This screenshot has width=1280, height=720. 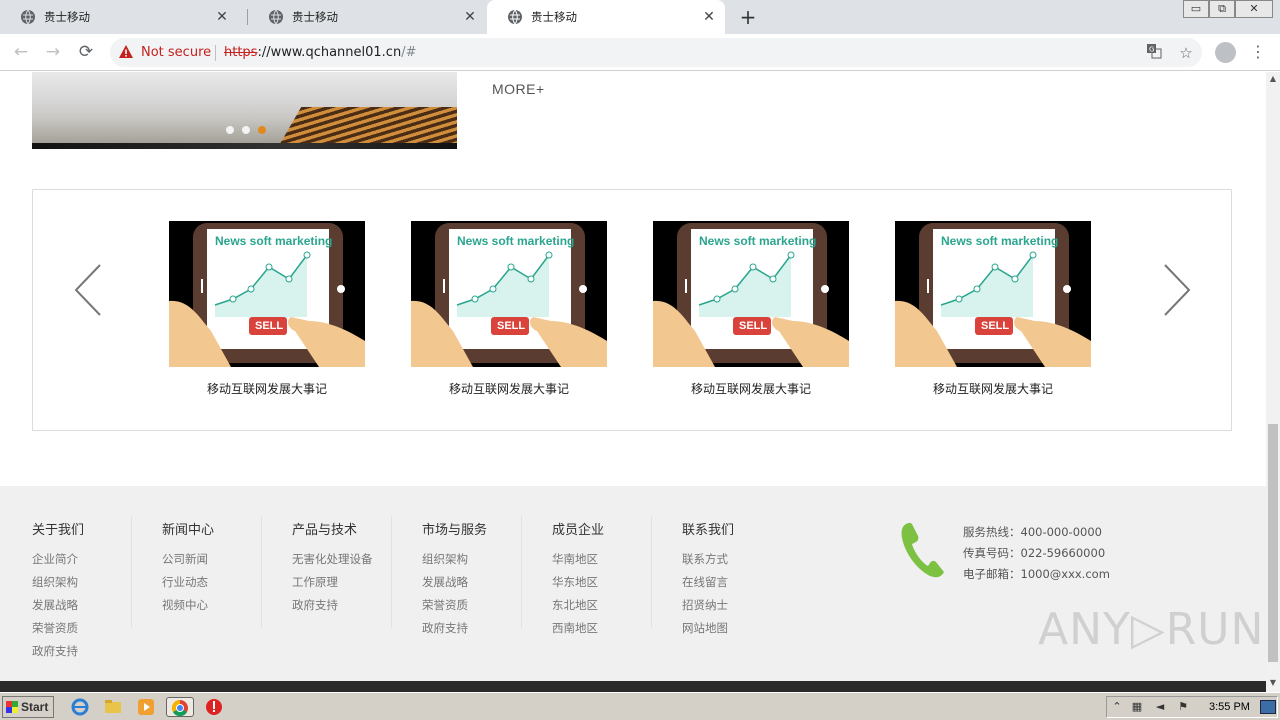 What do you see at coordinates (1229, 707) in the screenshot?
I see `taskbar-clock: 3:55 PM` at bounding box center [1229, 707].